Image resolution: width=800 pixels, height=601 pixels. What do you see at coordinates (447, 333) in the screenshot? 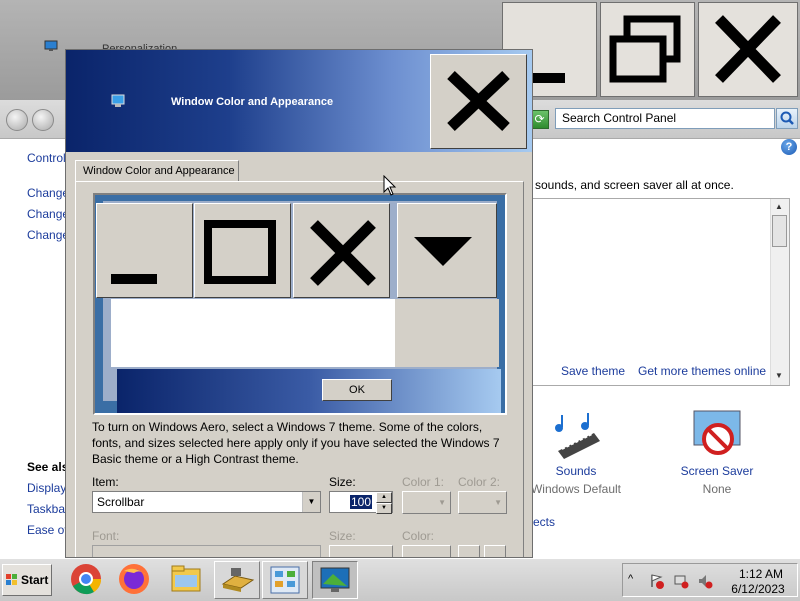
I see `preview-scrollbar-area` at bounding box center [447, 333].